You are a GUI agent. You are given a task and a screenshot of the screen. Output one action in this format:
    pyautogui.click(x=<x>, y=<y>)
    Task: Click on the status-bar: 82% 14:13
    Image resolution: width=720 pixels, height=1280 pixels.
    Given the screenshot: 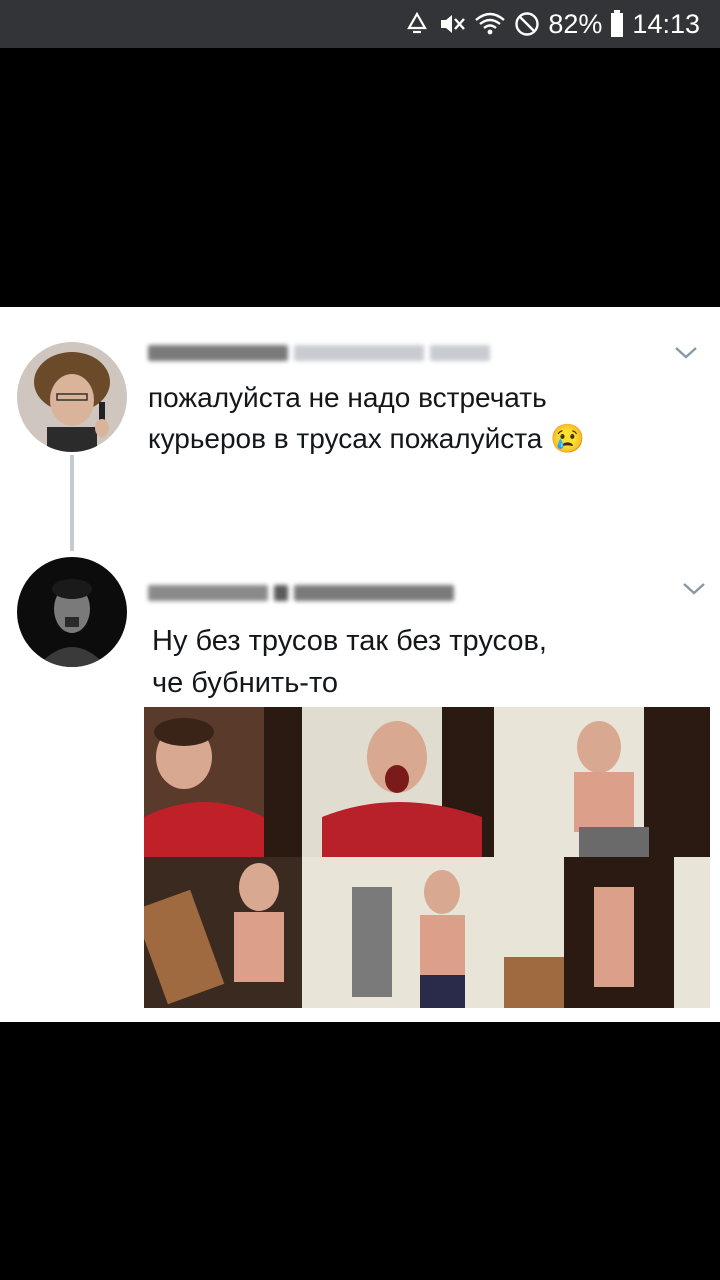 What is the action you would take?
    pyautogui.click(x=360, y=24)
    